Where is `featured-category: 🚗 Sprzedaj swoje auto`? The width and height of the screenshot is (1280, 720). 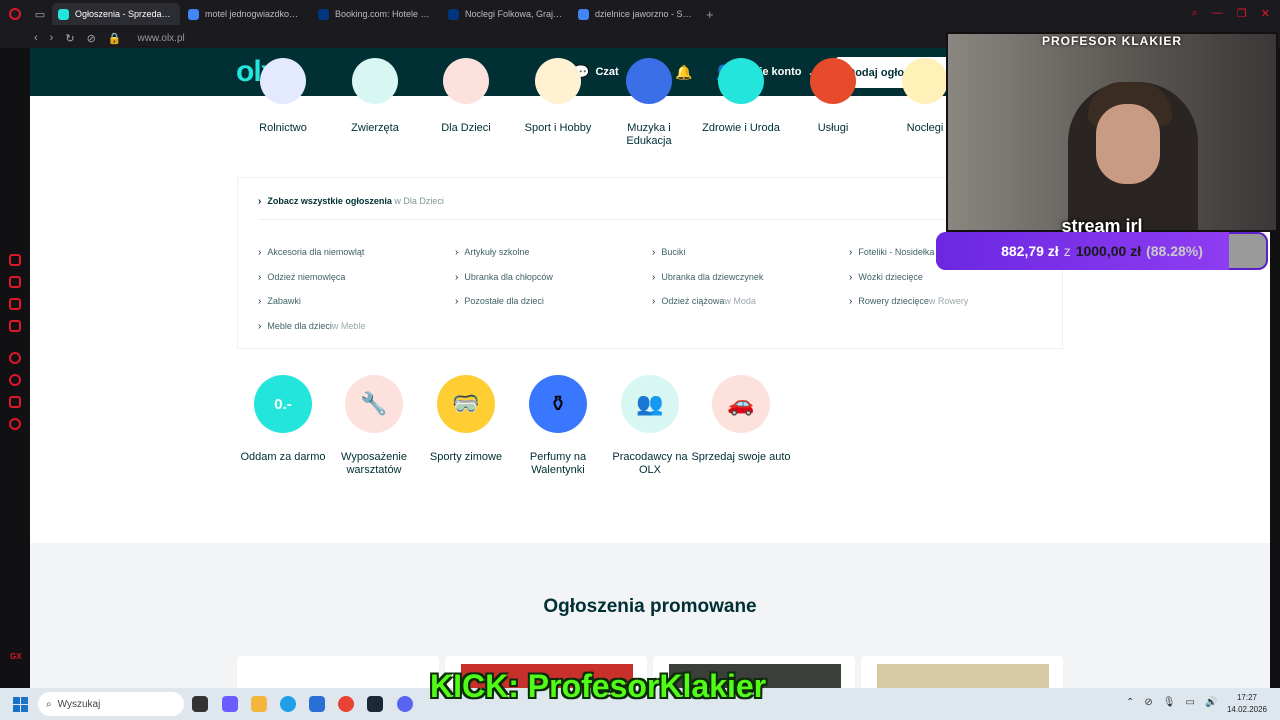
featured-category: 🚗 Sprzedaj swoje auto is located at coordinates (741, 419).